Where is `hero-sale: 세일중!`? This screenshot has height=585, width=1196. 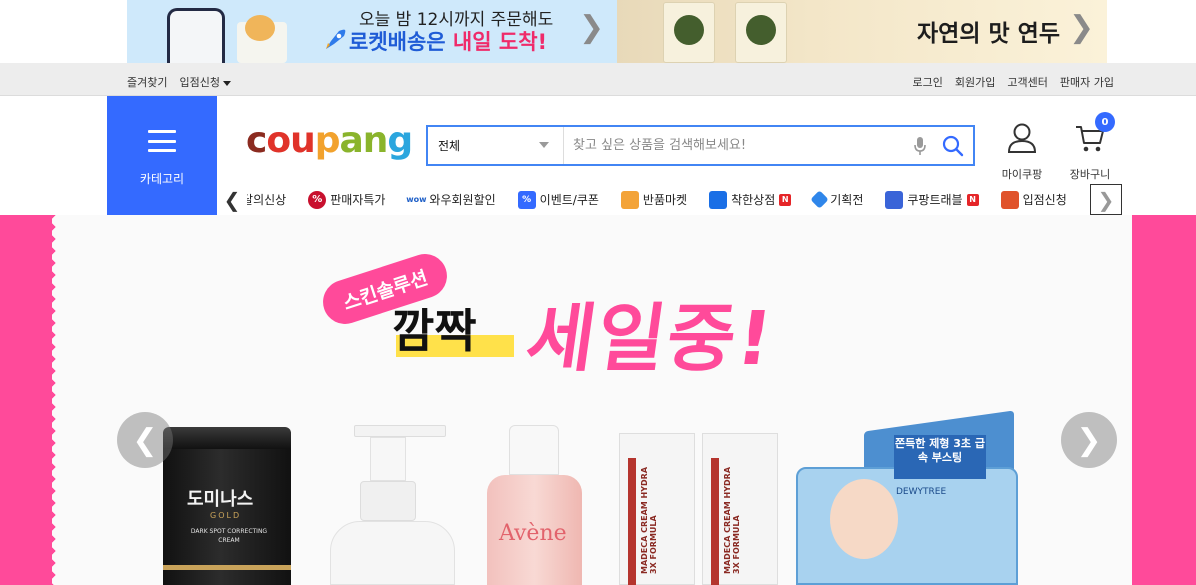 hero-sale: 세일중! is located at coordinates (650, 339).